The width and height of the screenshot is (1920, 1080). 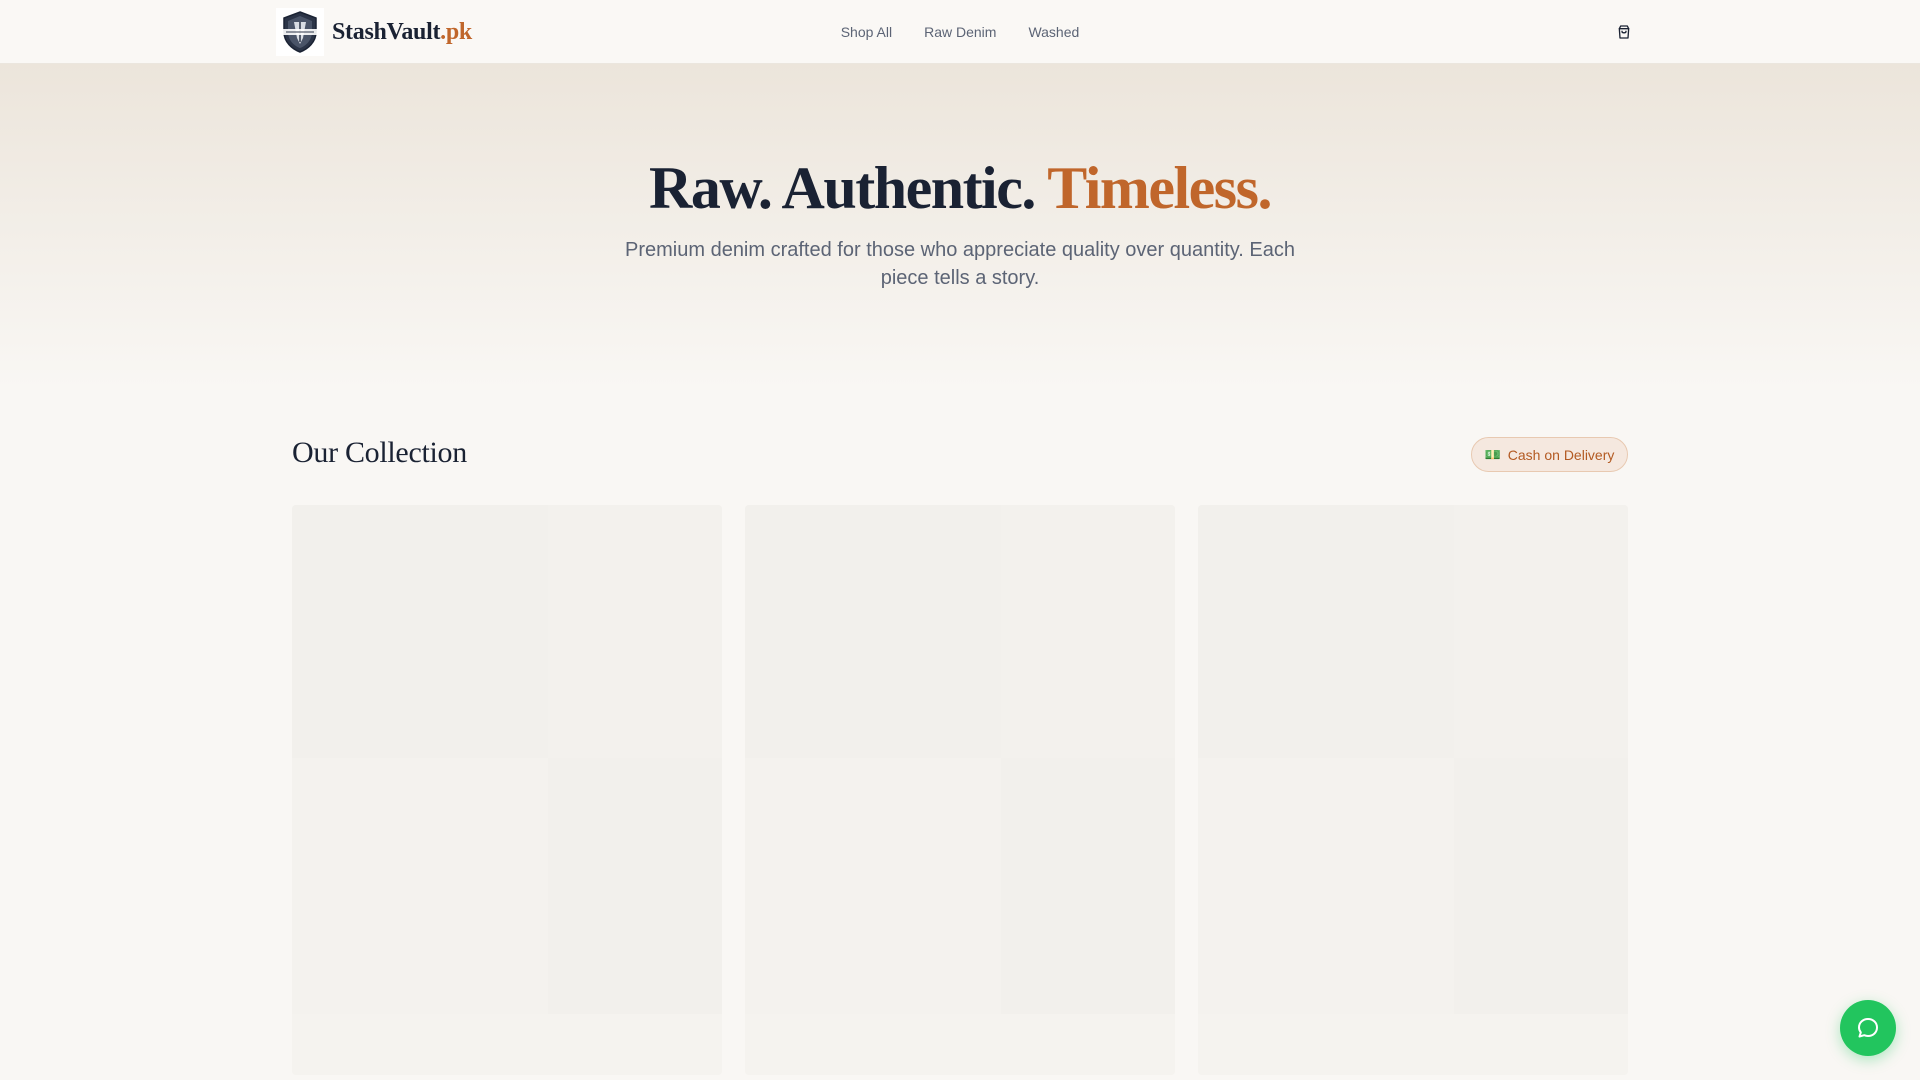 What do you see at coordinates (379, 452) in the screenshot?
I see `collection-title: Our Collection` at bounding box center [379, 452].